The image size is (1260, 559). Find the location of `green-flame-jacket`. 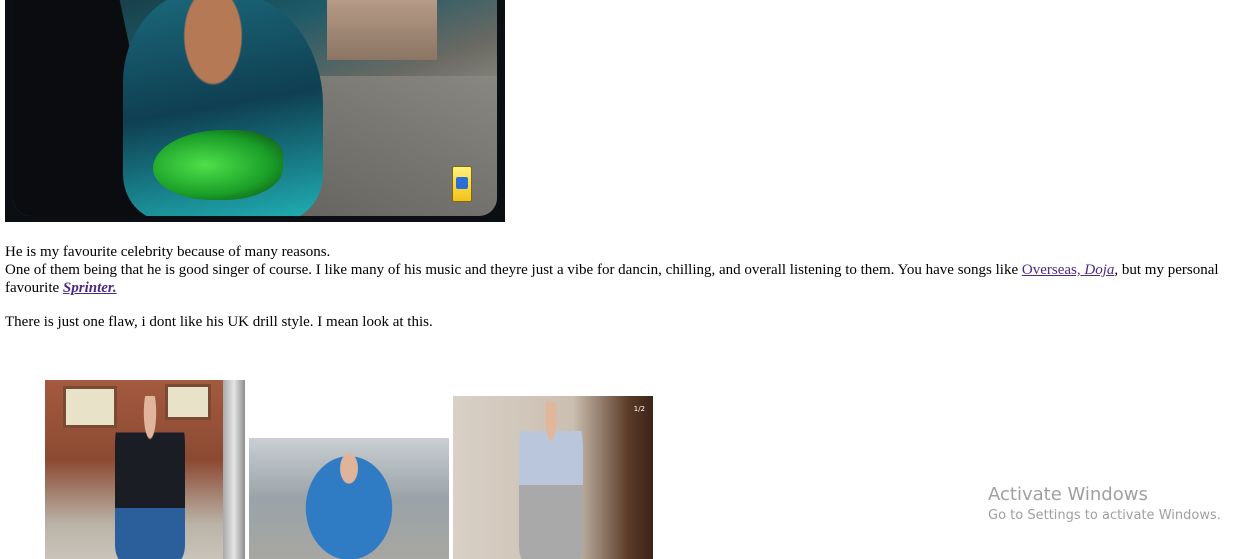

green-flame-jacket is located at coordinates (218, 165).